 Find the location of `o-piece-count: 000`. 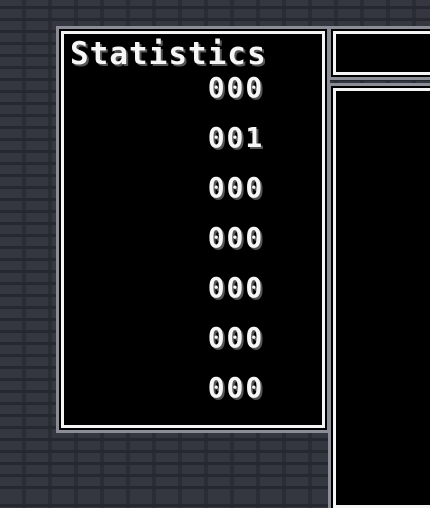

o-piece-count: 000 is located at coordinates (236, 237).